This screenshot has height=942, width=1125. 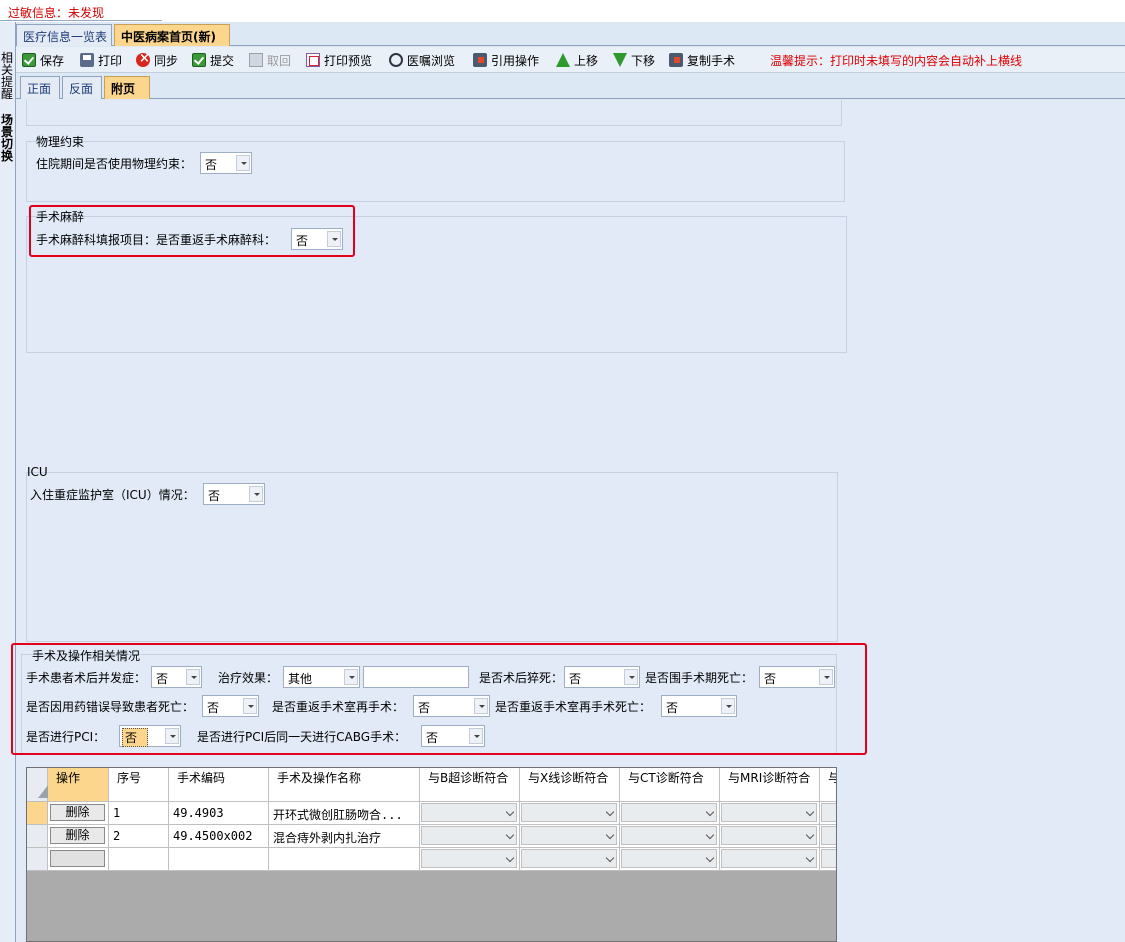 What do you see at coordinates (64, 35) in the screenshot?
I see `tab-medical-overview: 医疗信息一览表` at bounding box center [64, 35].